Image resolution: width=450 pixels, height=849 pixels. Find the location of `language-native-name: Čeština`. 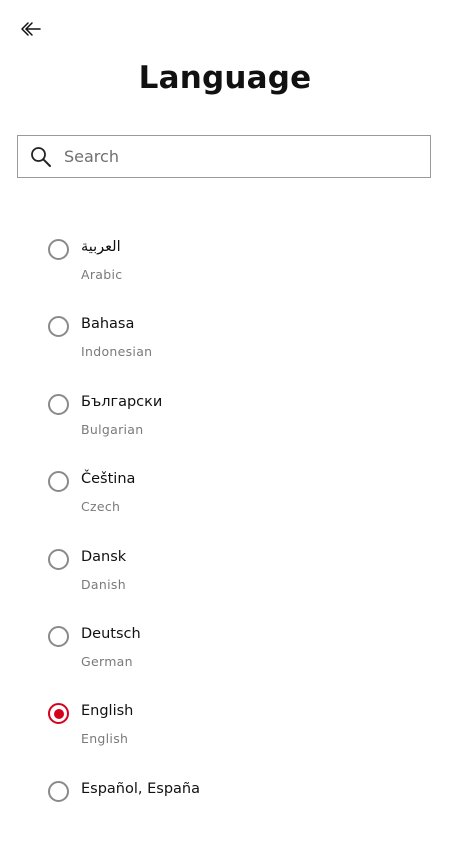

language-native-name: Čeština is located at coordinates (108, 479).